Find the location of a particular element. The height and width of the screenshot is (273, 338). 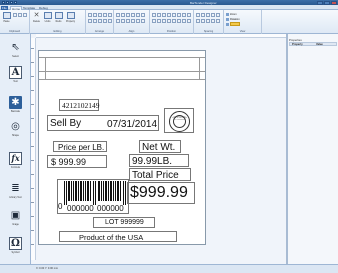

symbol-icon: Ω is located at coordinates (15, 243).